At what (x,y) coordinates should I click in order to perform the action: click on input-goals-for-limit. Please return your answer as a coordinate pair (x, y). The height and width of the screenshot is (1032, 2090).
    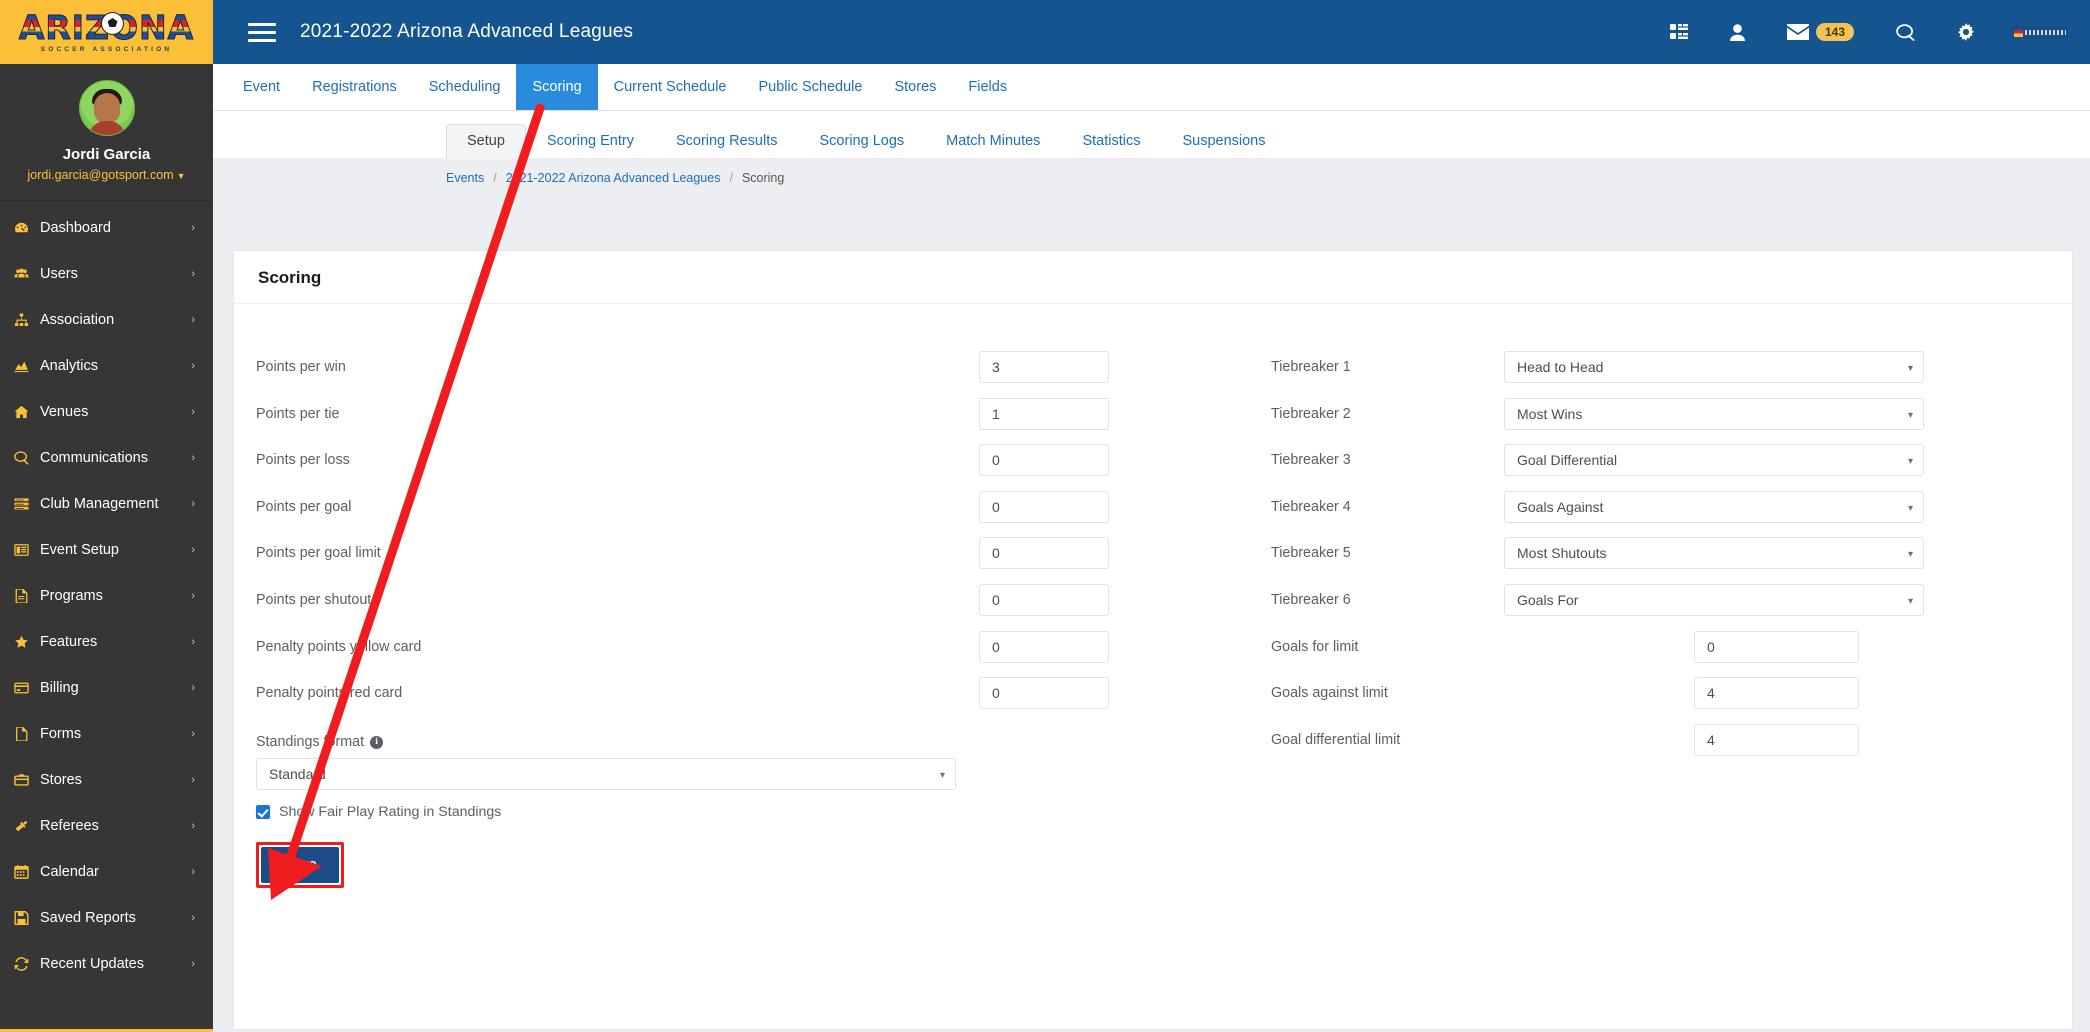
    Looking at the image, I should click on (1776, 646).